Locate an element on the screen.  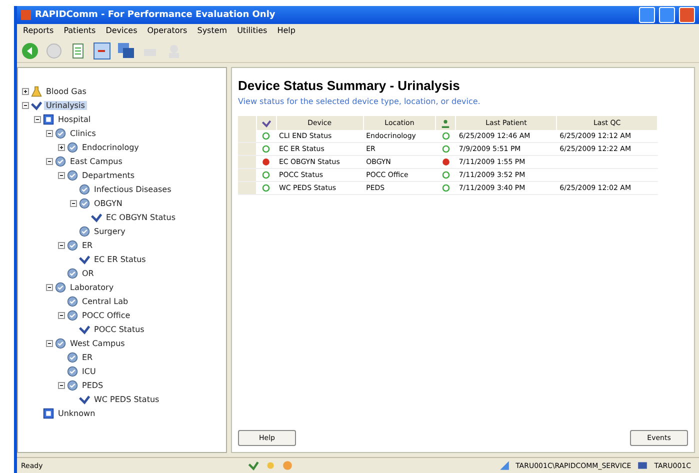
panel-icon is located at coordinates (102, 51).